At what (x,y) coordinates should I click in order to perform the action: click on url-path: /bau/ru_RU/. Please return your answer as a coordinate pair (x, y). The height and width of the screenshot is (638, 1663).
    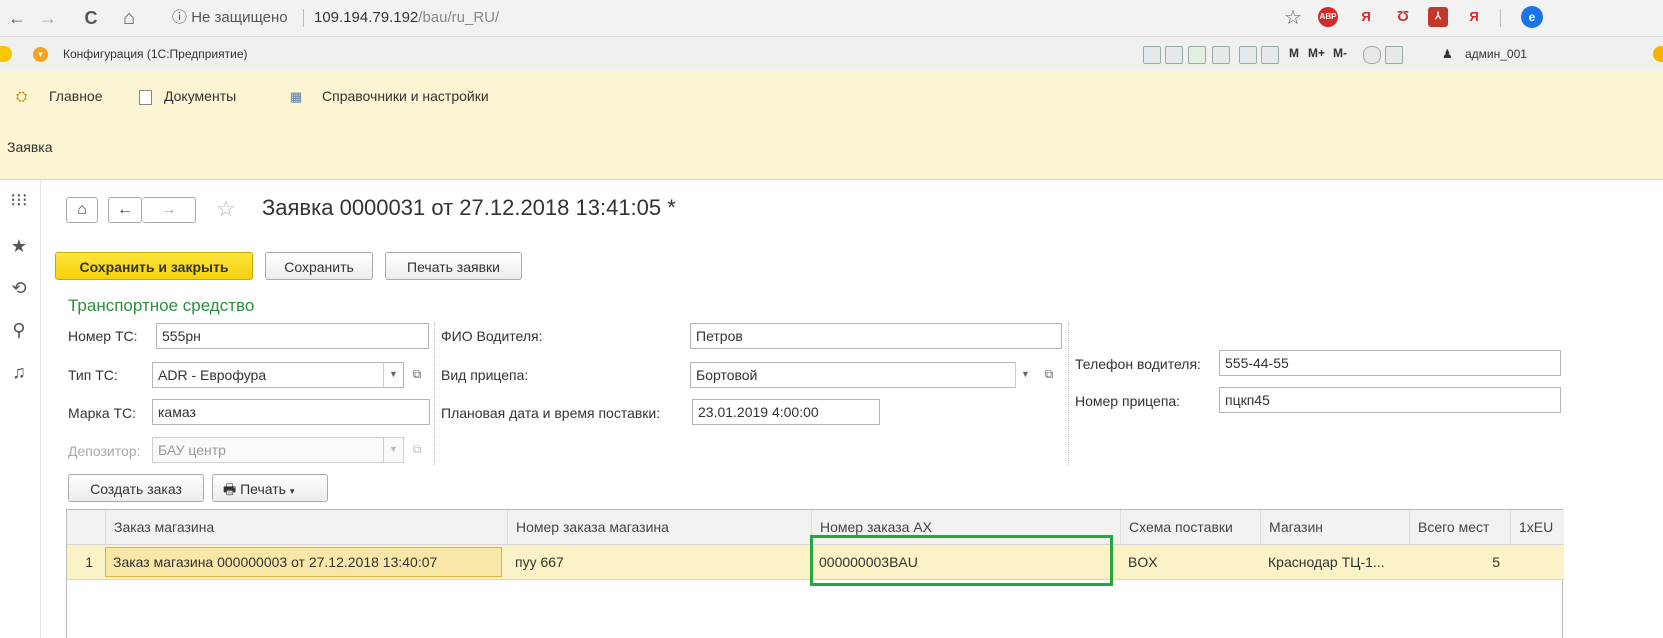
    Looking at the image, I should click on (459, 17).